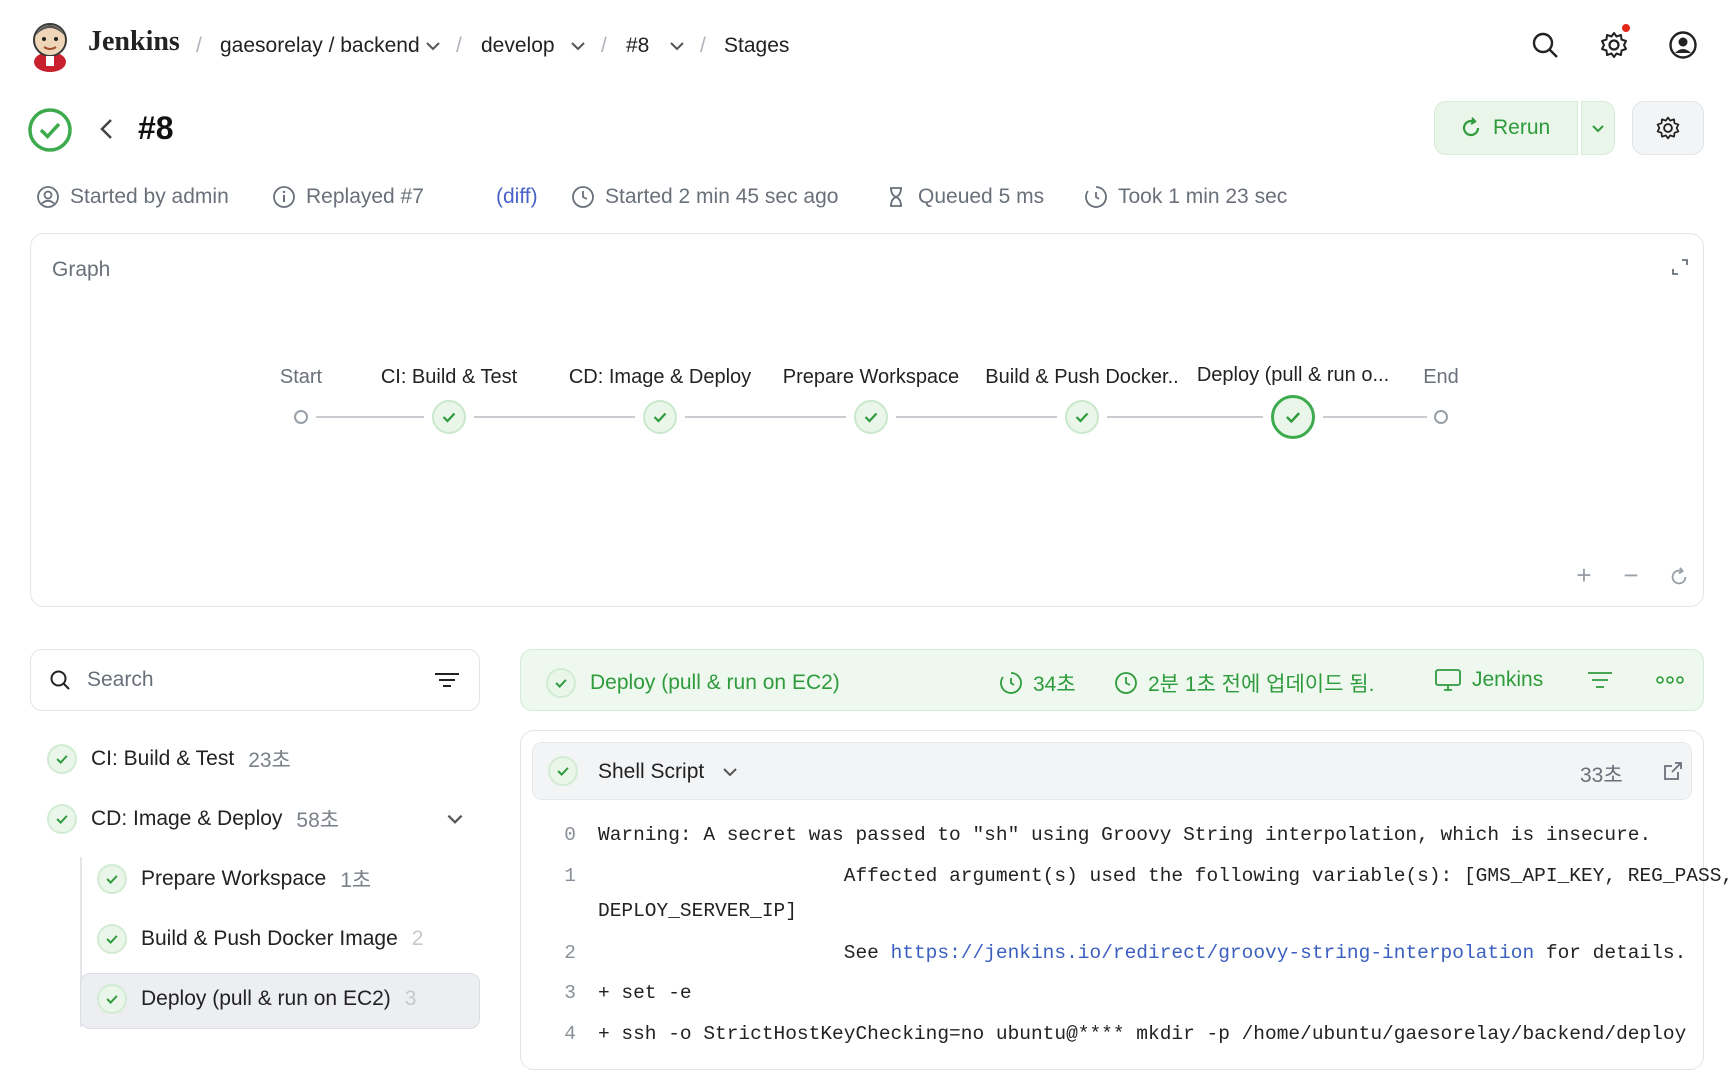 Image resolution: width=1733 pixels, height=1070 pixels. What do you see at coordinates (871, 377) in the screenshot?
I see `graph-stage-label: Prepare Workspace` at bounding box center [871, 377].